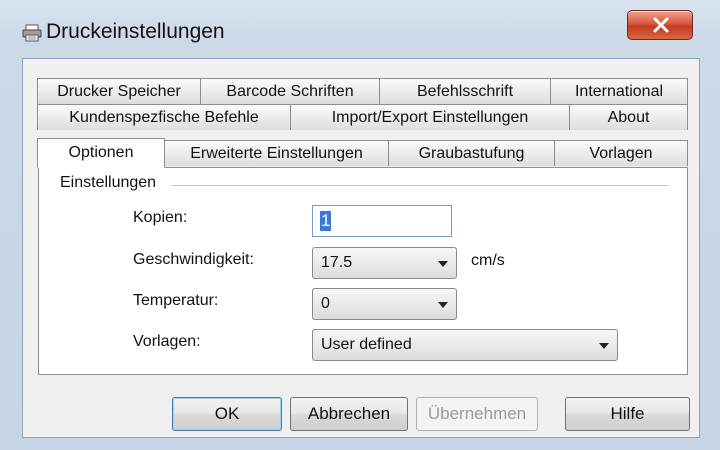  Describe the element at coordinates (430, 117) in the screenshot. I see `tab-import-export: Import/Export Einstellungen` at that location.